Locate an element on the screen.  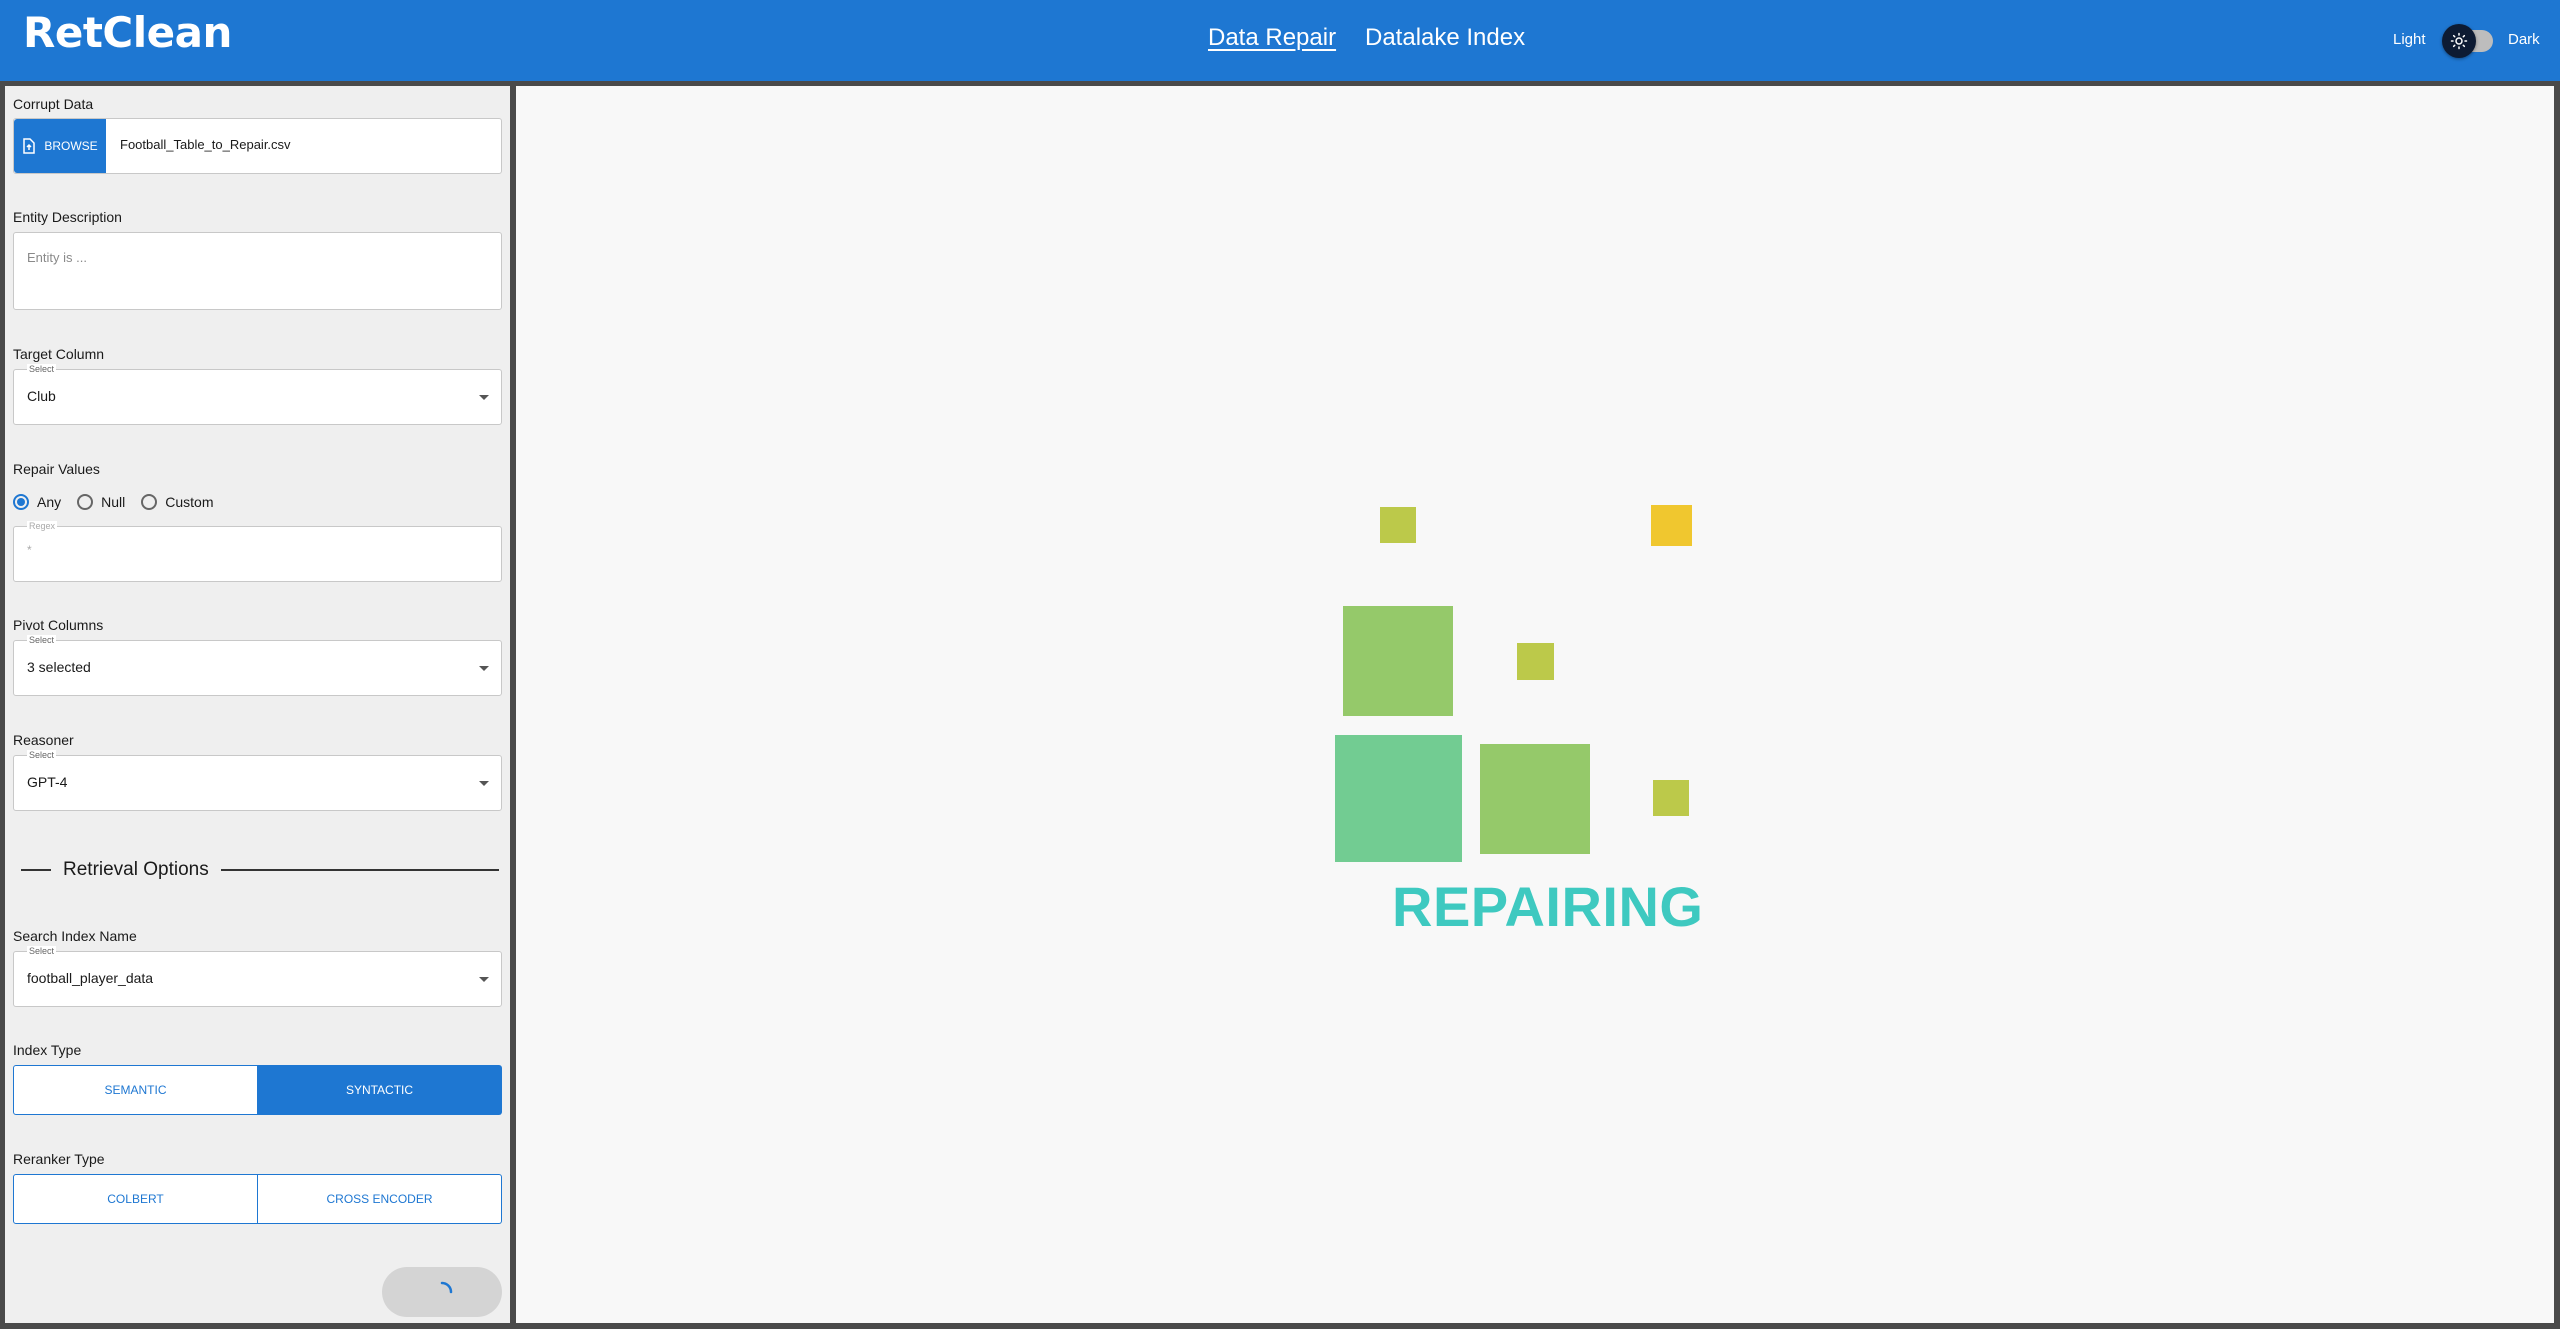
regex-value: * is located at coordinates (29, 550).